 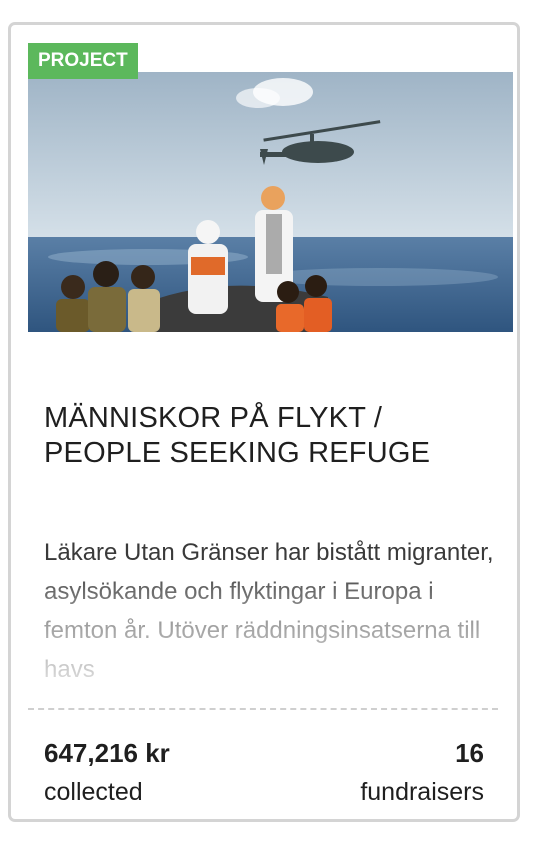 What do you see at coordinates (83, 61) in the screenshot?
I see `project-badge: PROJECT` at bounding box center [83, 61].